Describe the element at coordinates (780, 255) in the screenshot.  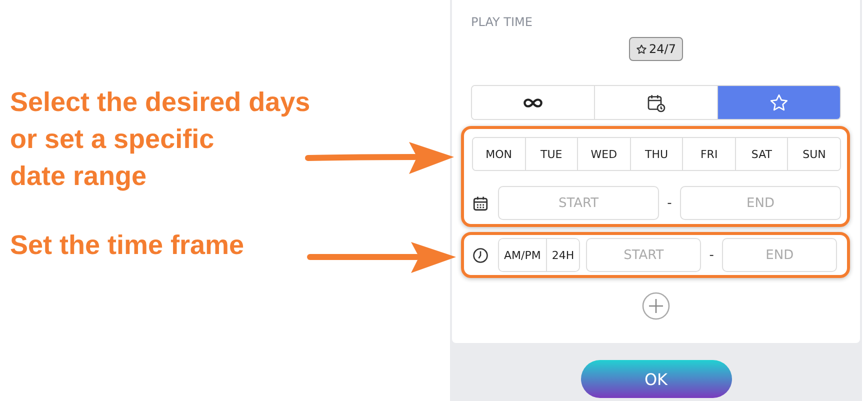
I see `end-time-field: END` at that location.